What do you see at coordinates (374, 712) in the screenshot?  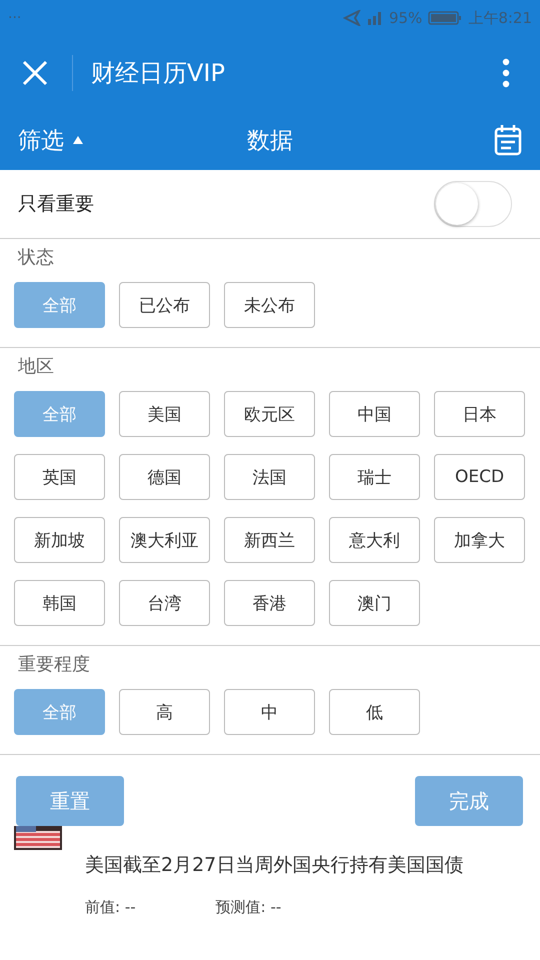 I see `option-chip: 低` at bounding box center [374, 712].